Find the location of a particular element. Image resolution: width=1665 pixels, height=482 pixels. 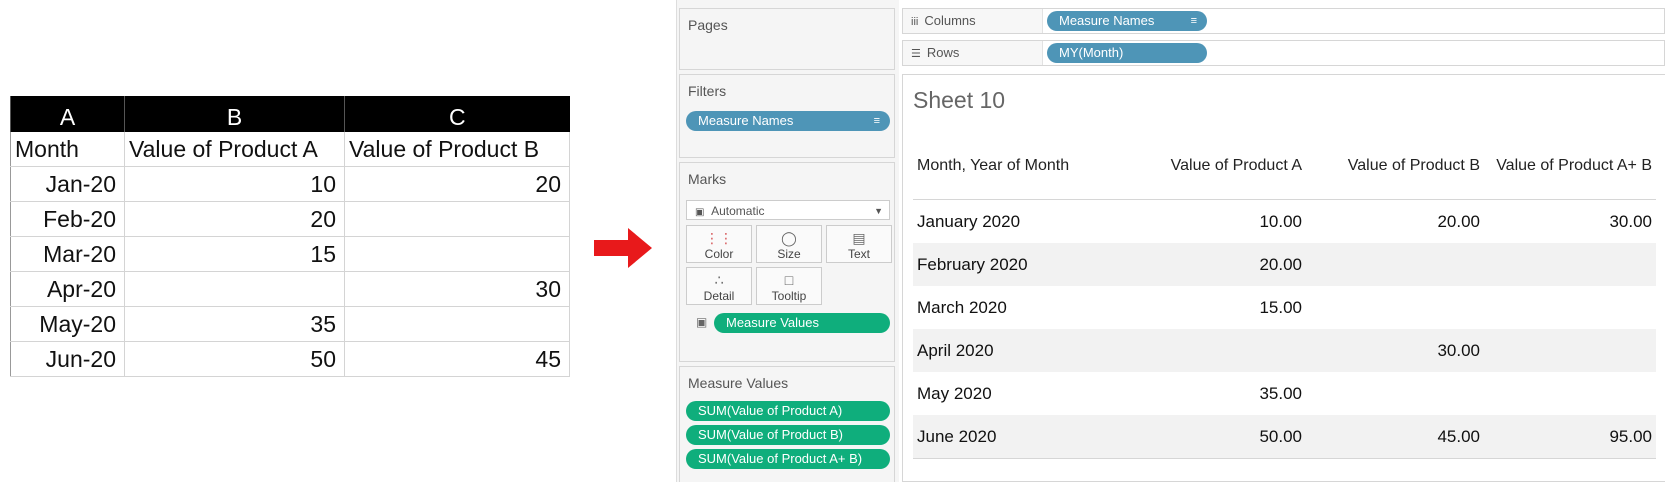

excel-cell: 15 is located at coordinates (234, 254).